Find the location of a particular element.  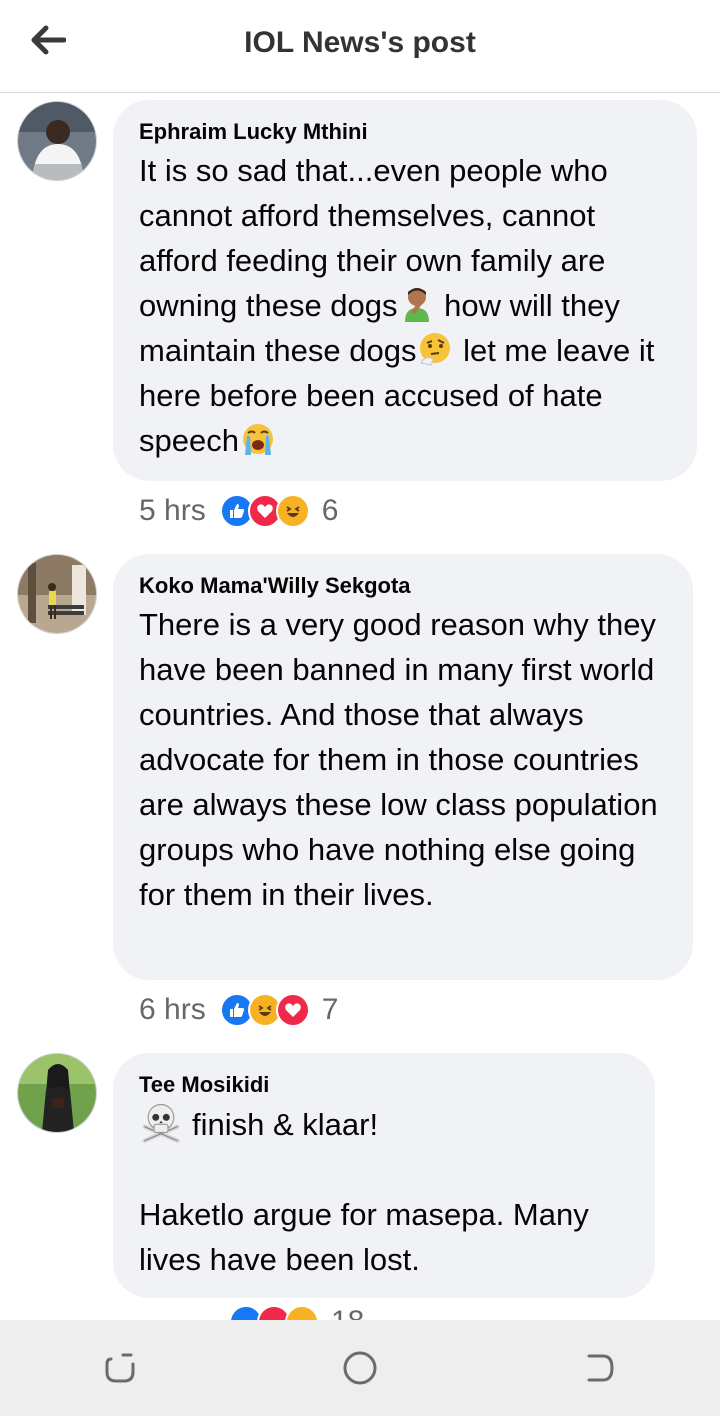

system-navigation-bar is located at coordinates (360, 1368).